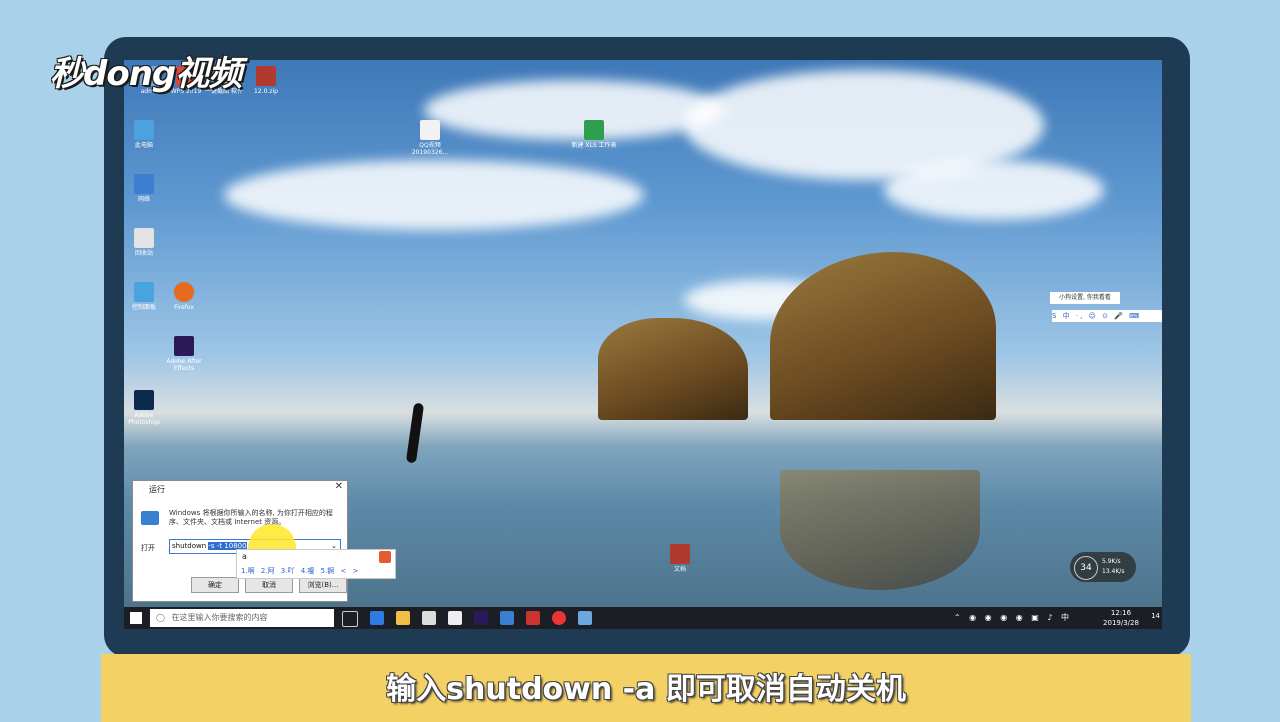  Describe the element at coordinates (339, 486) in the screenshot. I see `close-icon: ✕` at that location.